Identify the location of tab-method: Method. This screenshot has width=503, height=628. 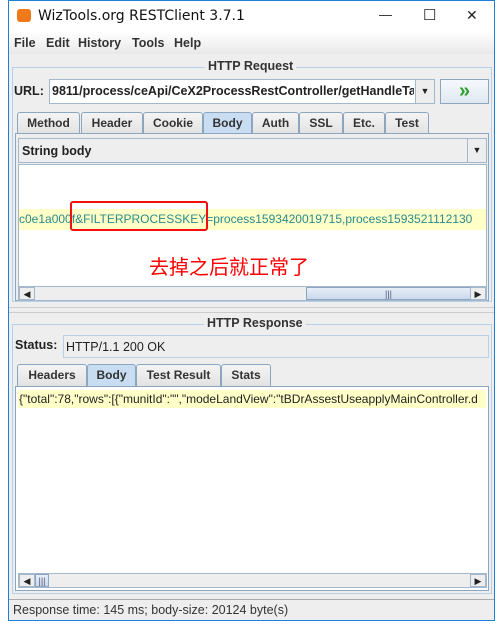
(48, 123).